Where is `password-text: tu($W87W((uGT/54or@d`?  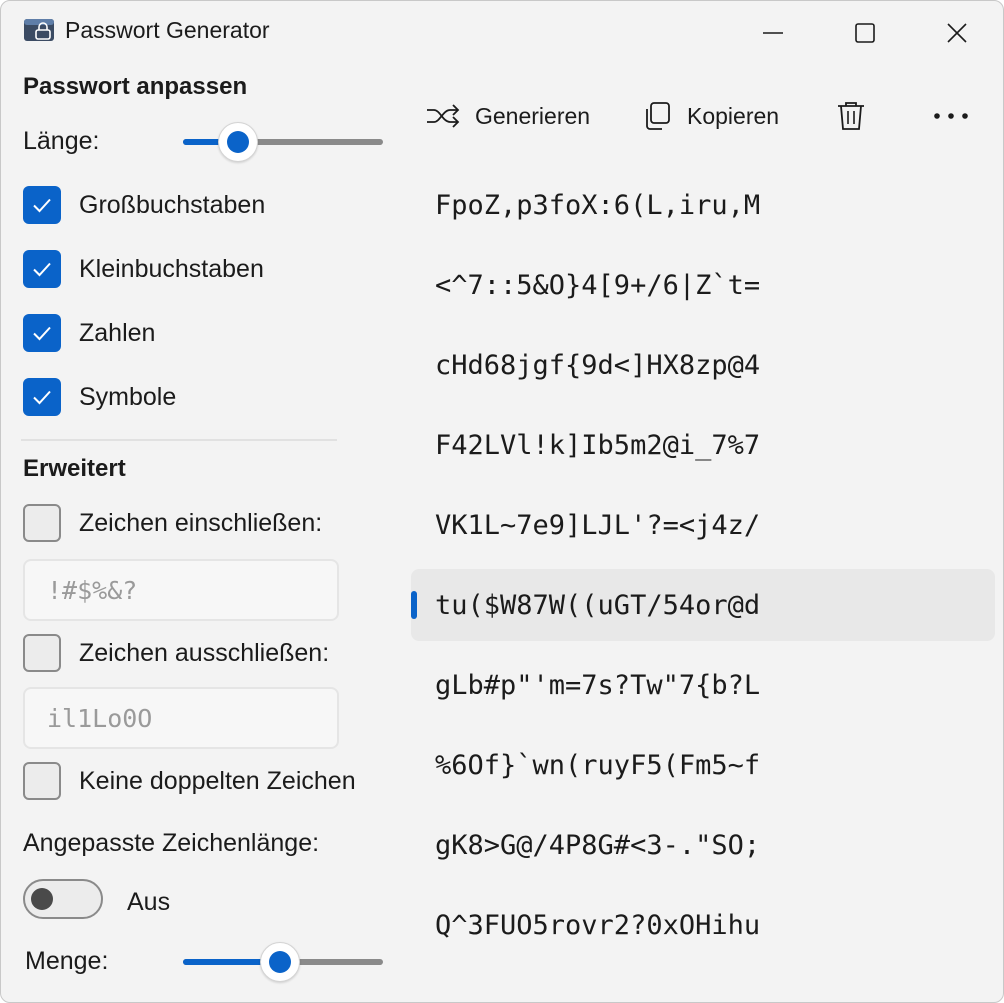 password-text: tu($W87W((uGT/54or@d is located at coordinates (598, 605).